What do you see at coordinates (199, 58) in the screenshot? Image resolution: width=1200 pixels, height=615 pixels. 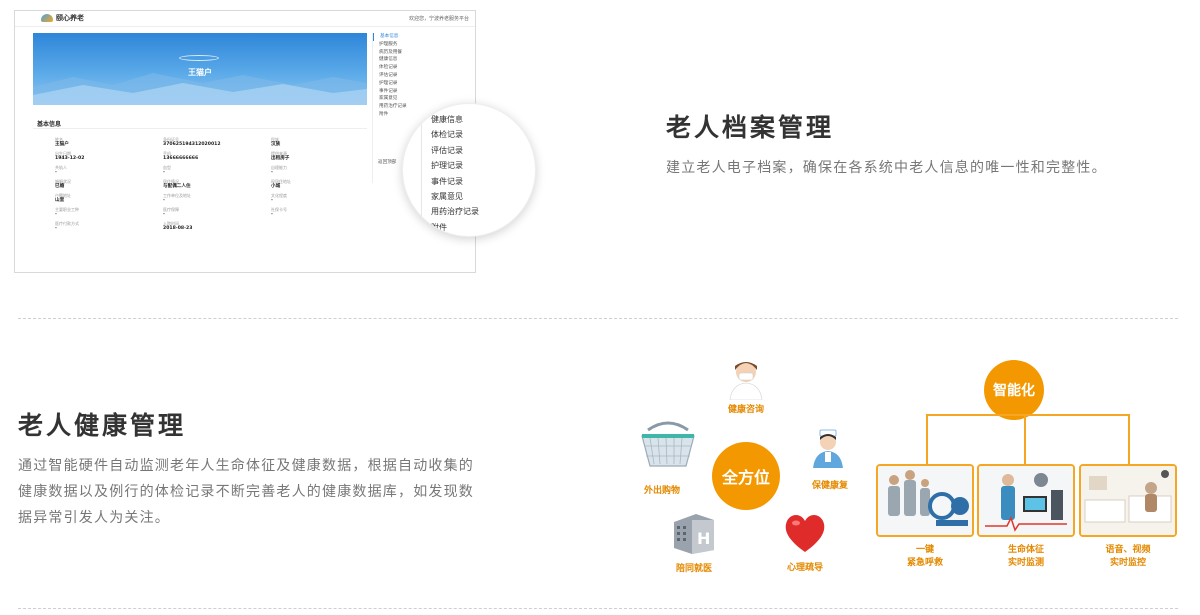 I see `avatar-ring` at bounding box center [199, 58].